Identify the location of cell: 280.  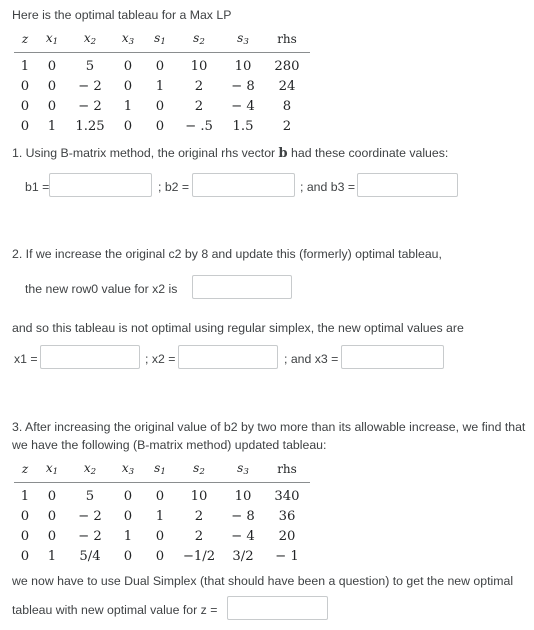
(287, 66).